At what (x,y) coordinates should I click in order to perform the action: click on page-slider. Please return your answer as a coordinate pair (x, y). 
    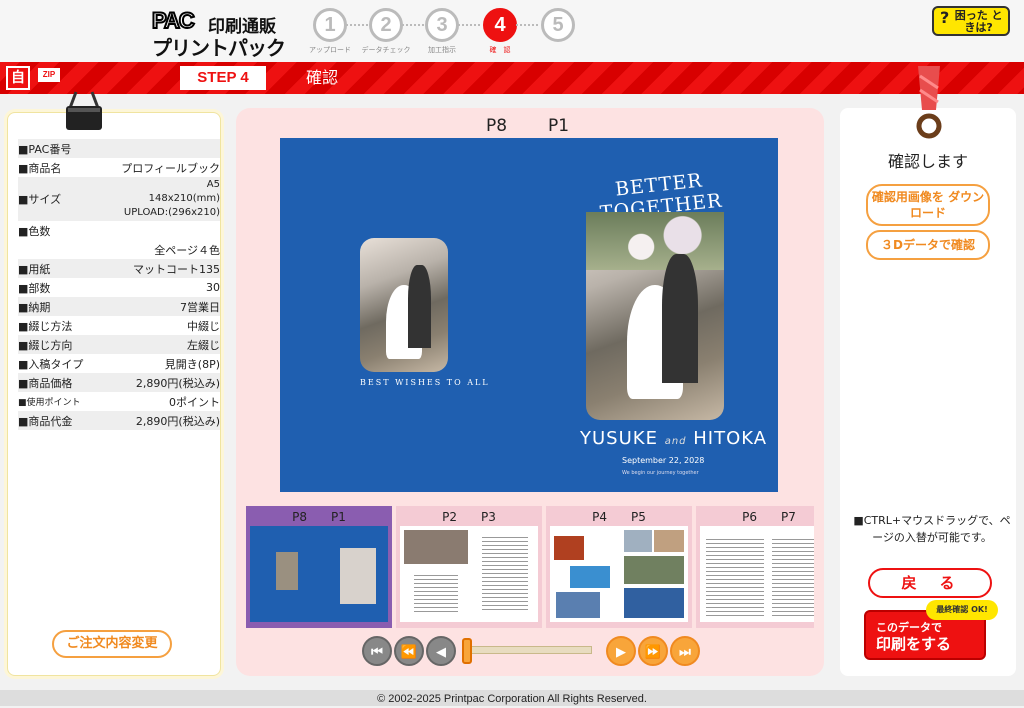
    Looking at the image, I should click on (528, 650).